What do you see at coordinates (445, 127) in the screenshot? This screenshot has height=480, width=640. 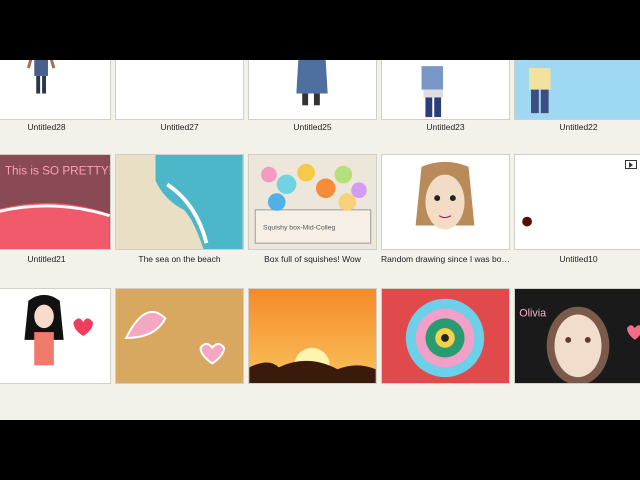 I see `artwork-title: Untitled23` at bounding box center [445, 127].